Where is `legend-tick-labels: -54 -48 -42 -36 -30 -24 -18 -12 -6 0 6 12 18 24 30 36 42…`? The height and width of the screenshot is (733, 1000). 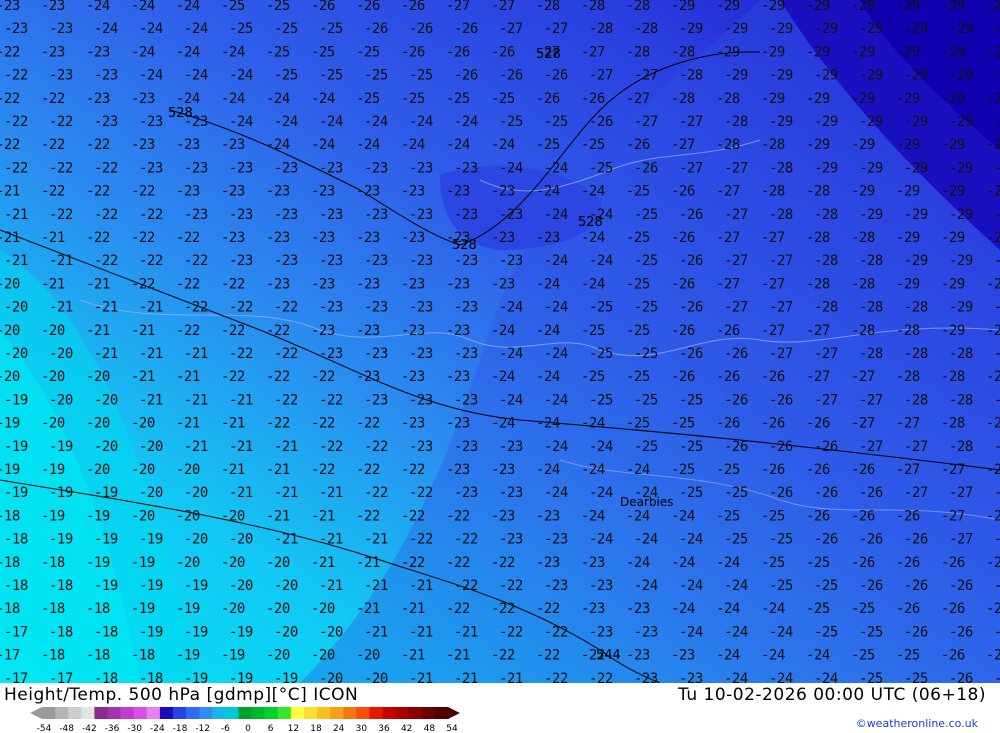
legend-tick-labels: -54 -48 -42 -36 -30 -24 -18 -12 -6 0 6 12 18 24 30 36 42… is located at coordinates (247, 728).